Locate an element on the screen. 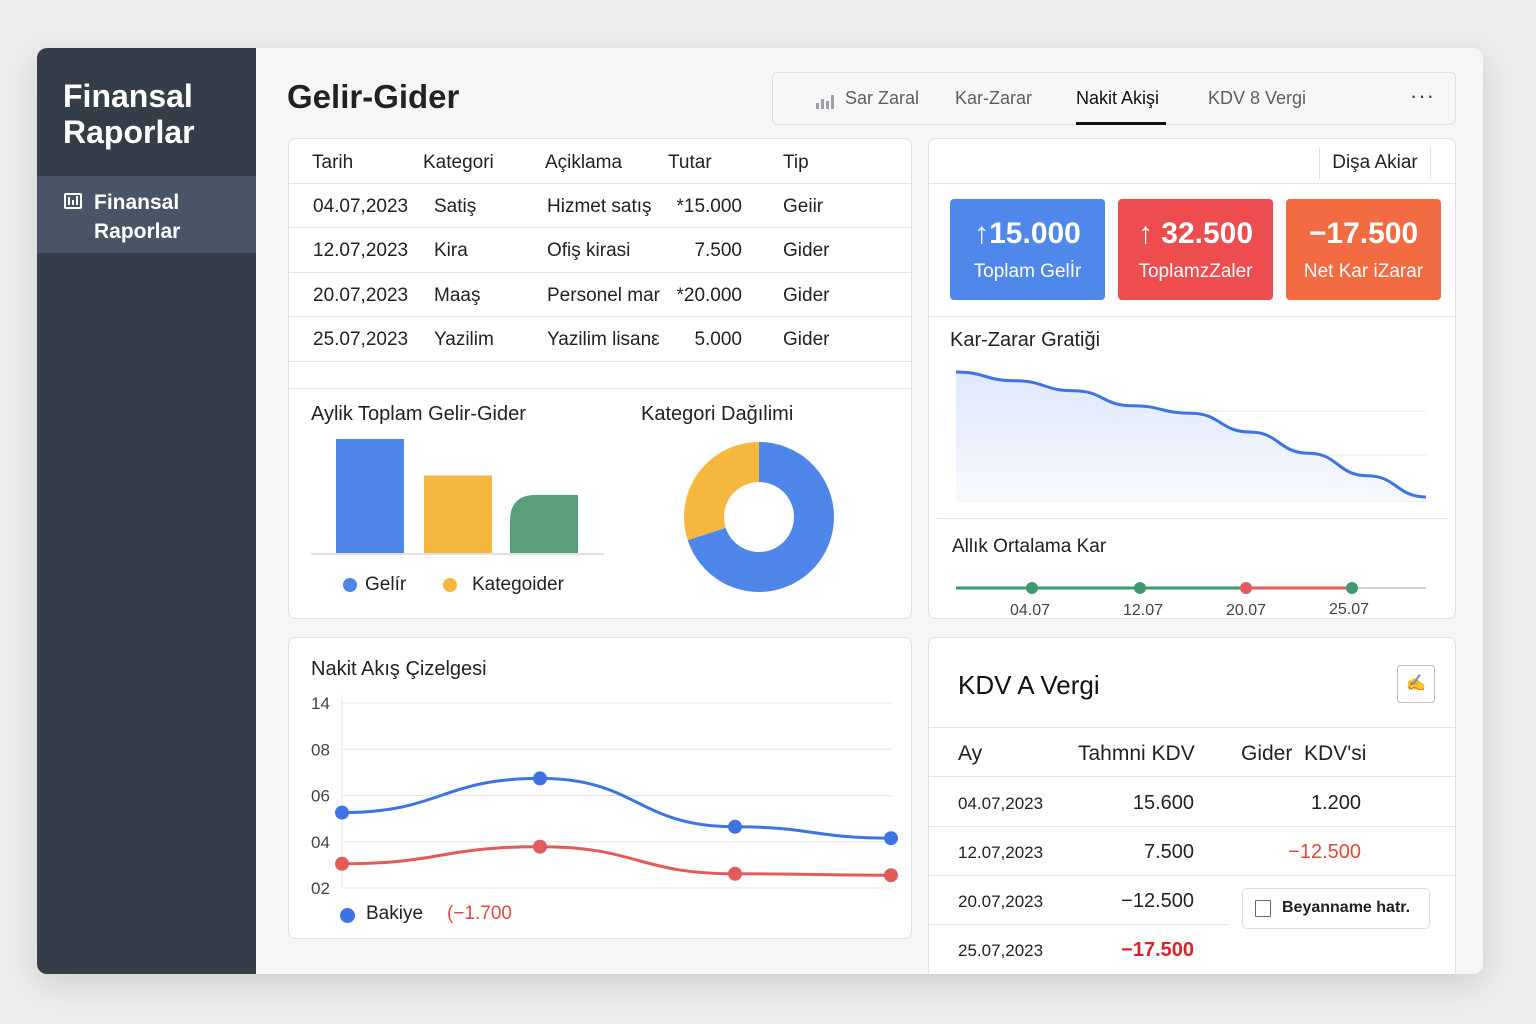 The height and width of the screenshot is (1024, 1536). cell-amount: 5.000 is located at coordinates (718, 339).